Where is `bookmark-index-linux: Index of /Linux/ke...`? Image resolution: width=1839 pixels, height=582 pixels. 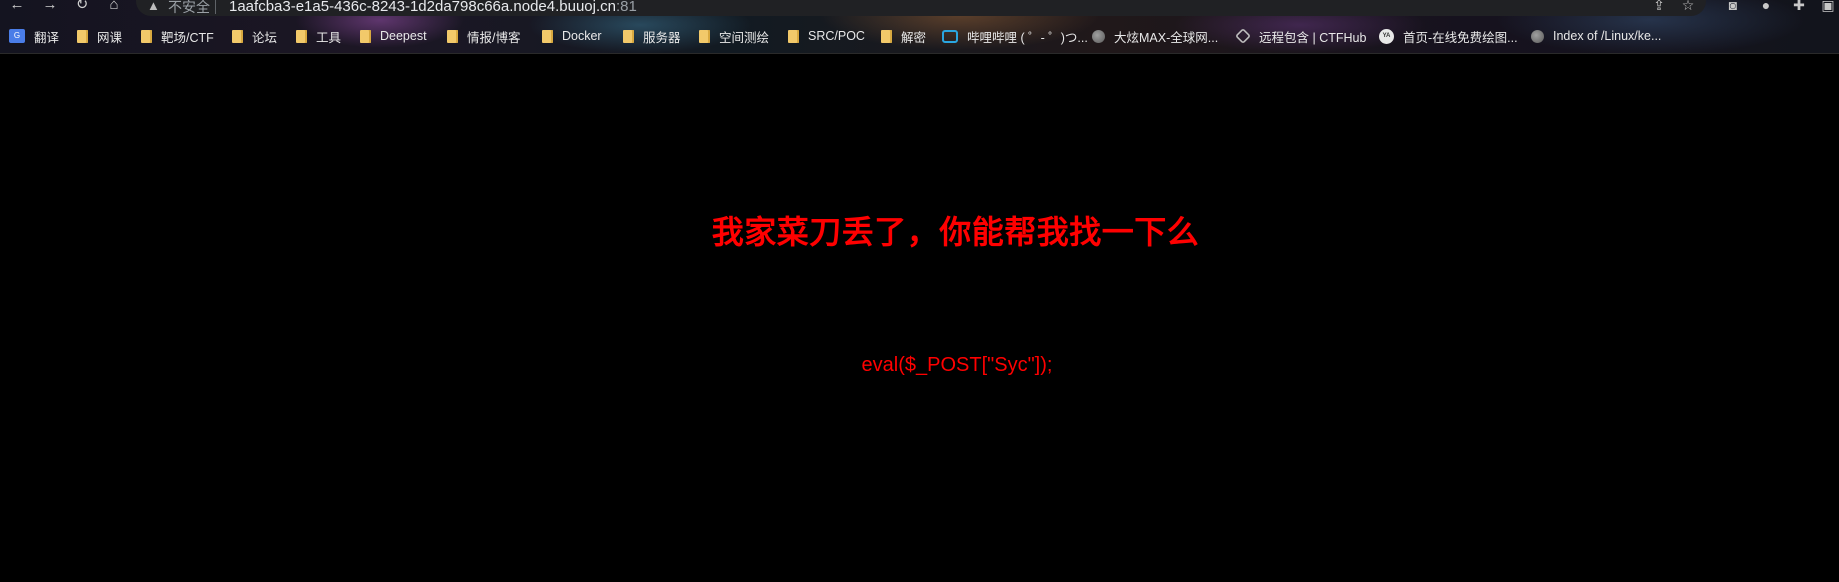 bookmark-index-linux: Index of /Linux/ke... is located at coordinates (1596, 36).